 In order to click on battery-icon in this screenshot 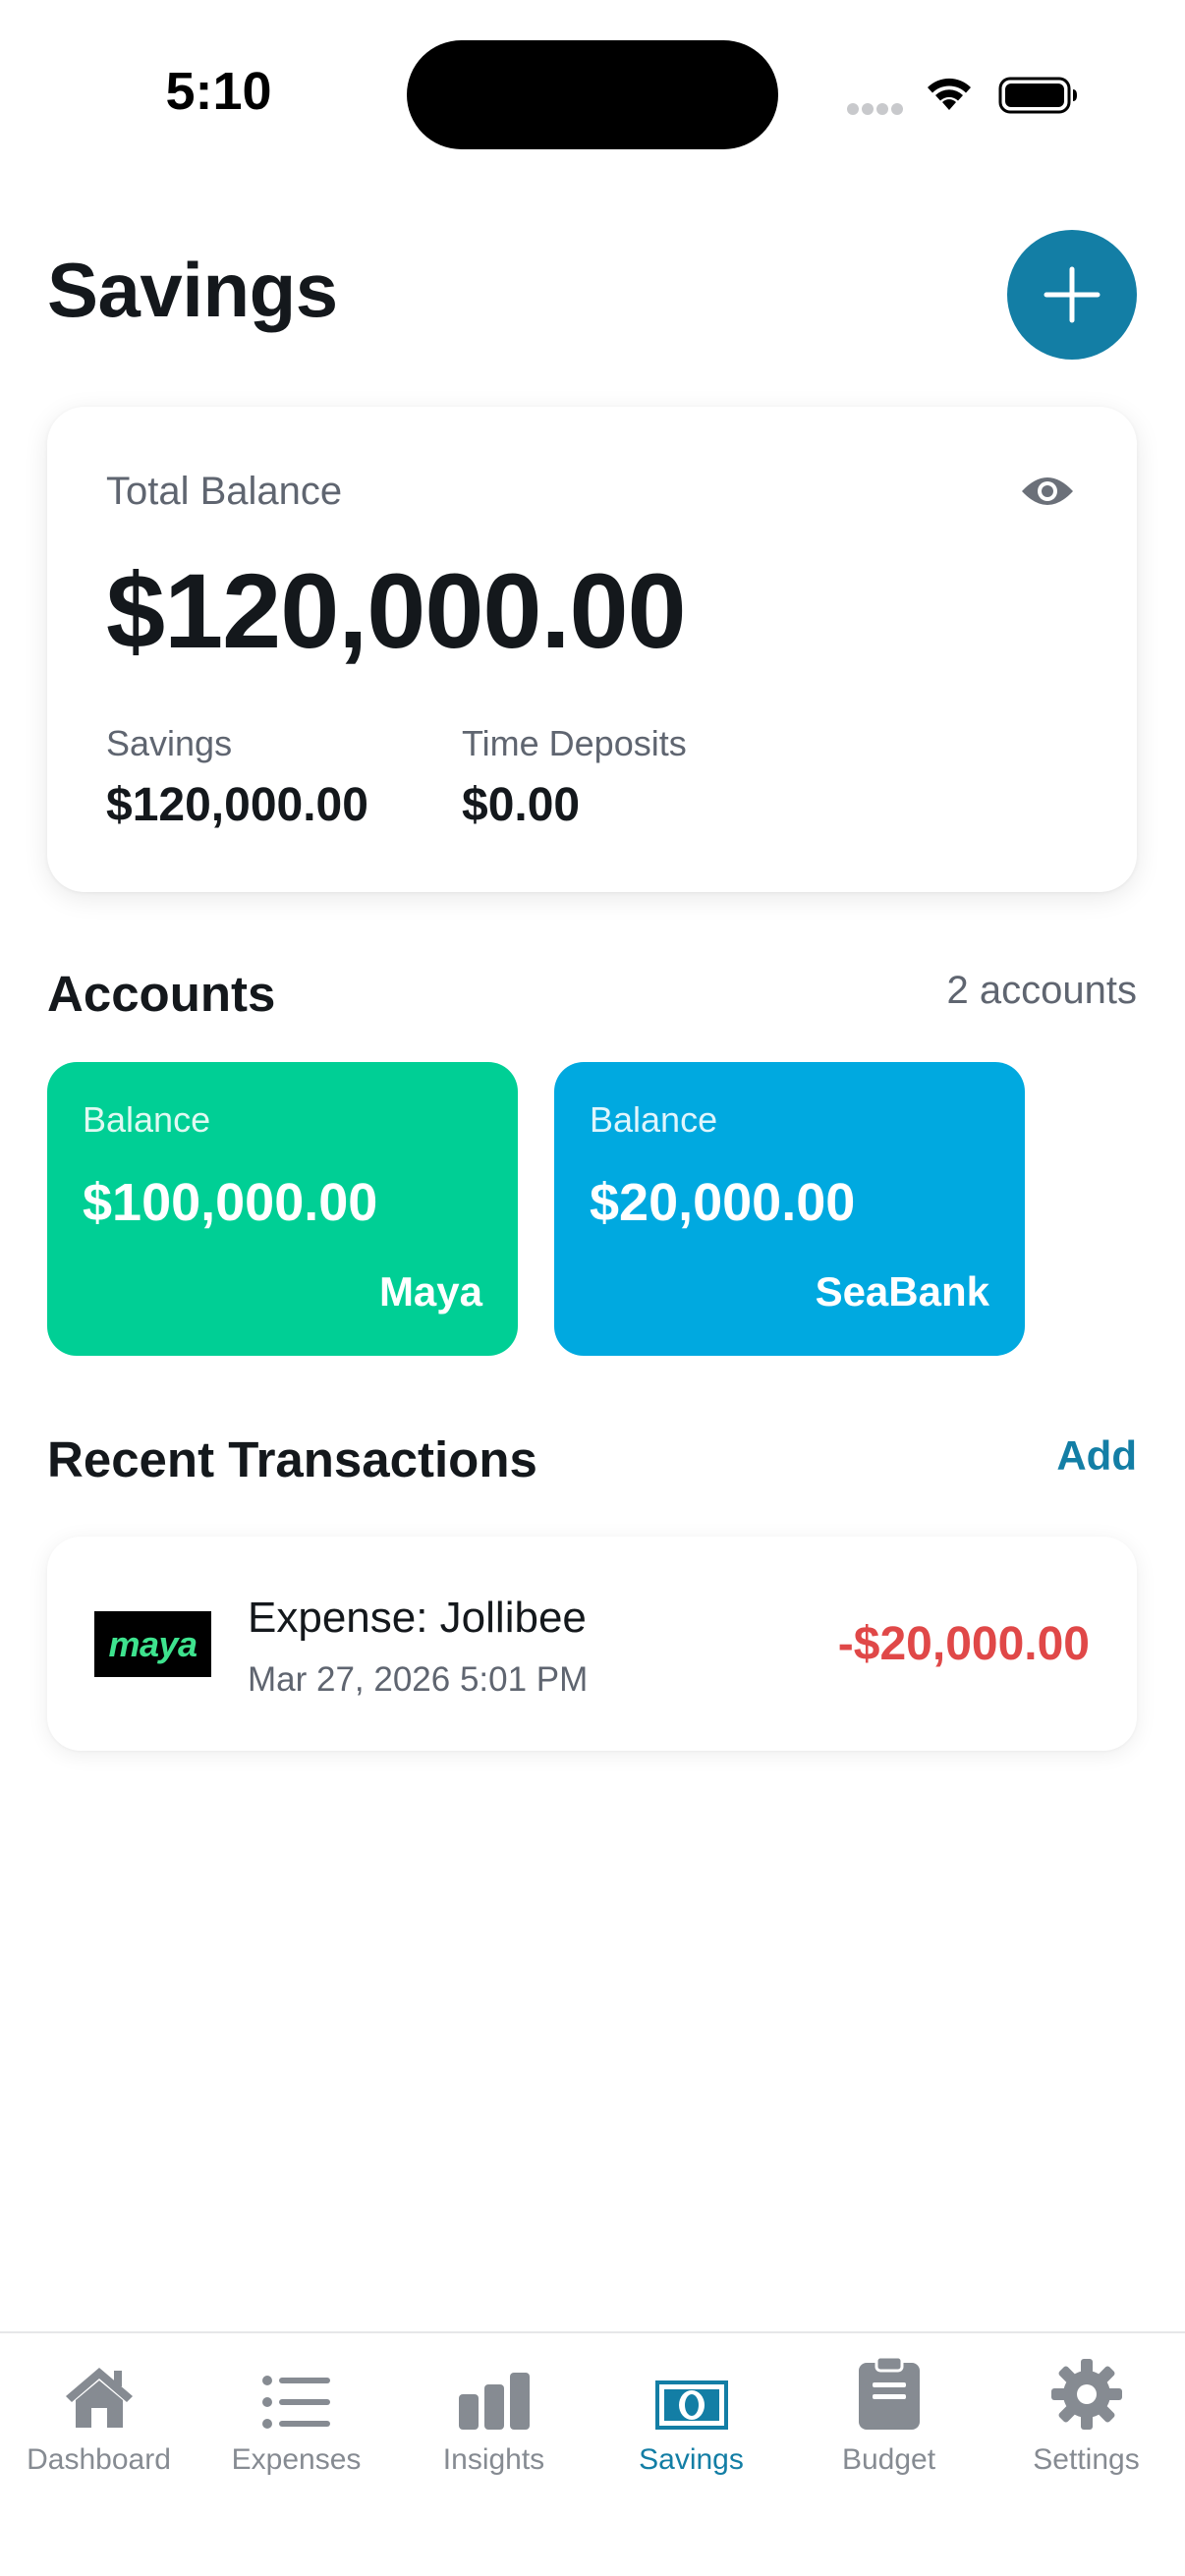, I will do `click(1038, 95)`.